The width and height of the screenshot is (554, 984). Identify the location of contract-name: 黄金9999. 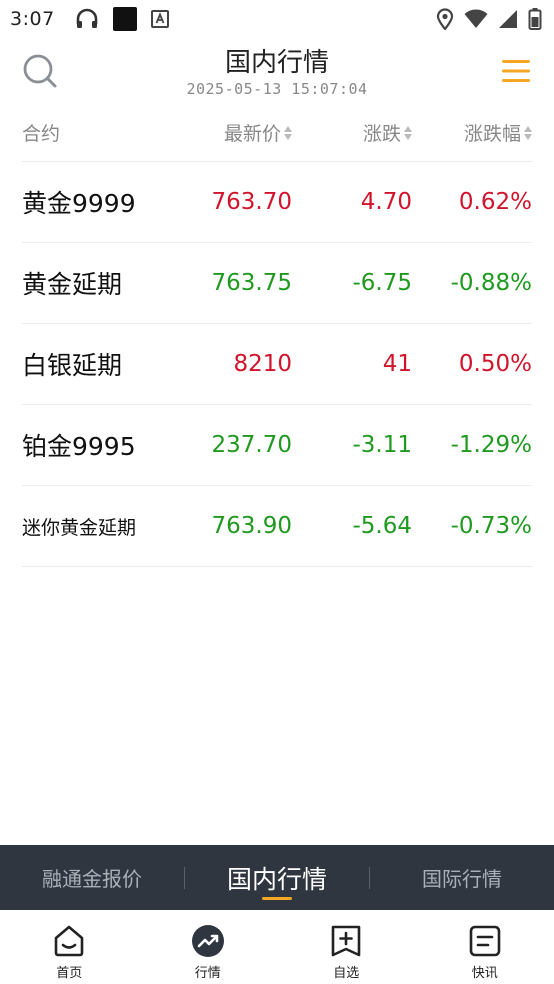
(79, 203).